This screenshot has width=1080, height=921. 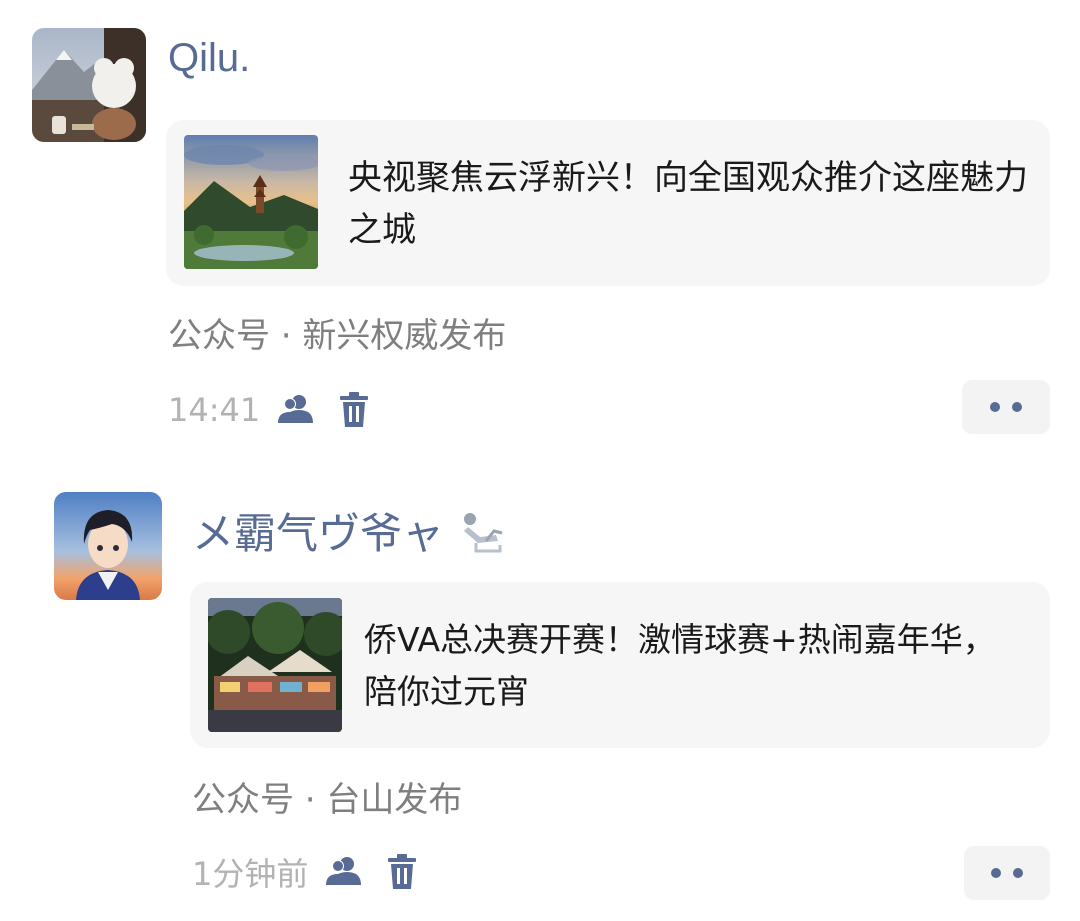 I want to click on nickname: メ霸气ヴ爷ャ, so click(x=348, y=531).